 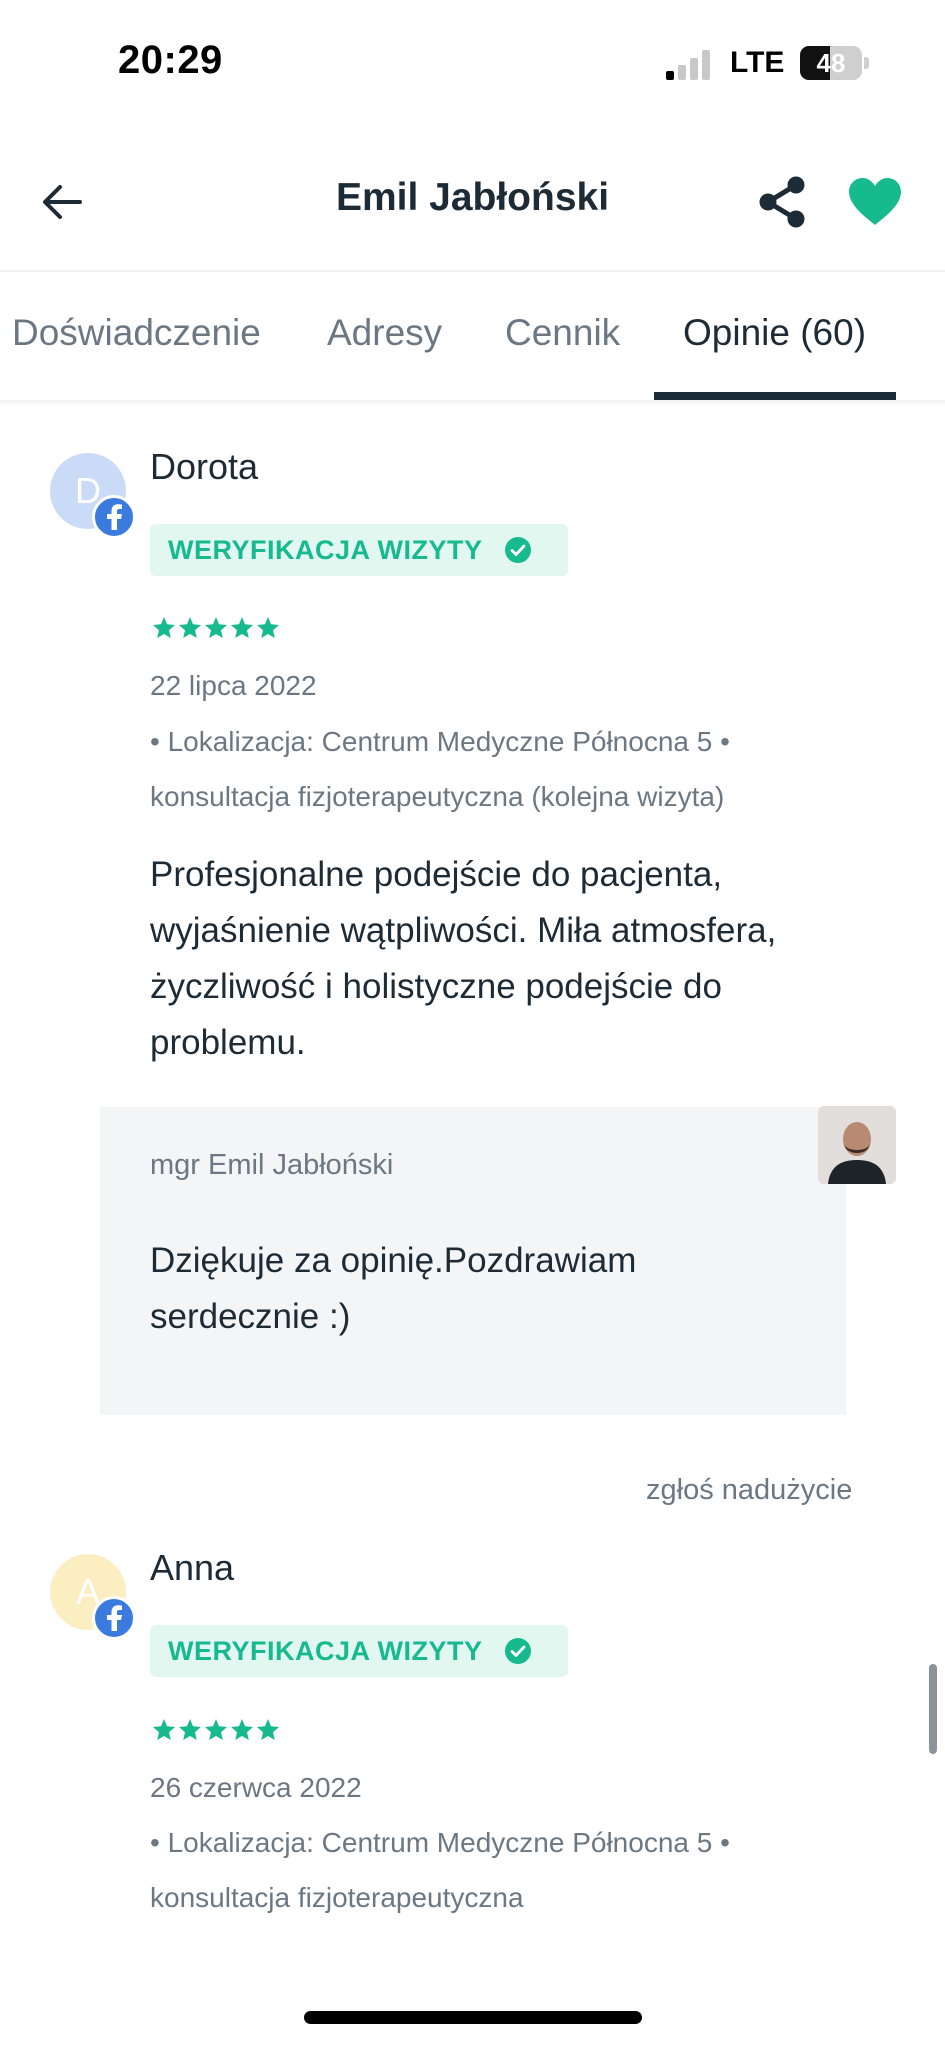 I want to click on tab-reviews: Opinie (60), so click(x=774, y=333).